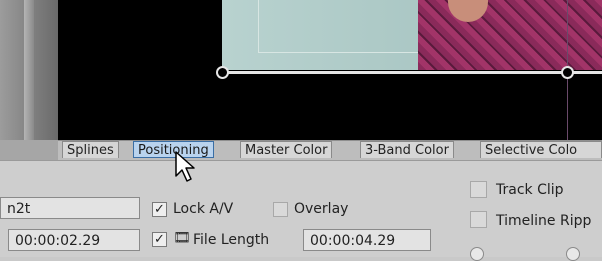 The image size is (602, 261). What do you see at coordinates (541, 149) in the screenshot?
I see `tab-selective-color: Selective Colo` at bounding box center [541, 149].